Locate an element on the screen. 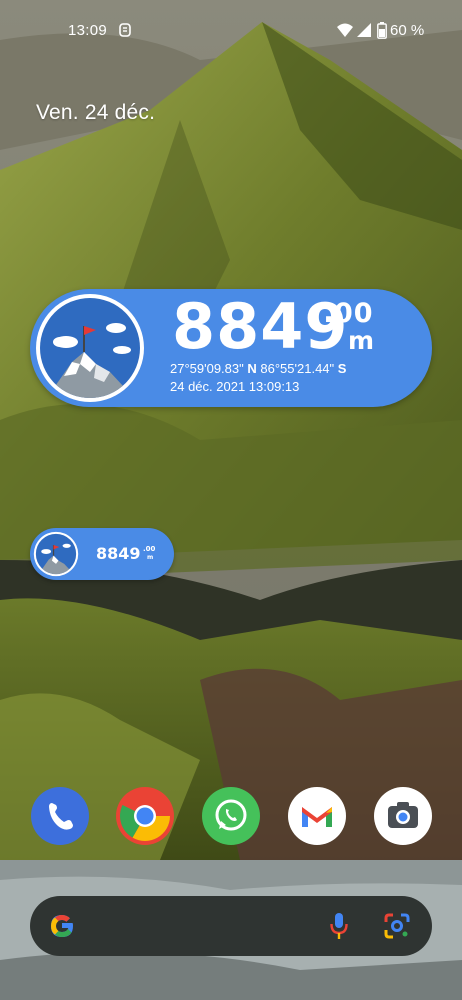  google-search-bar is located at coordinates (231, 926).